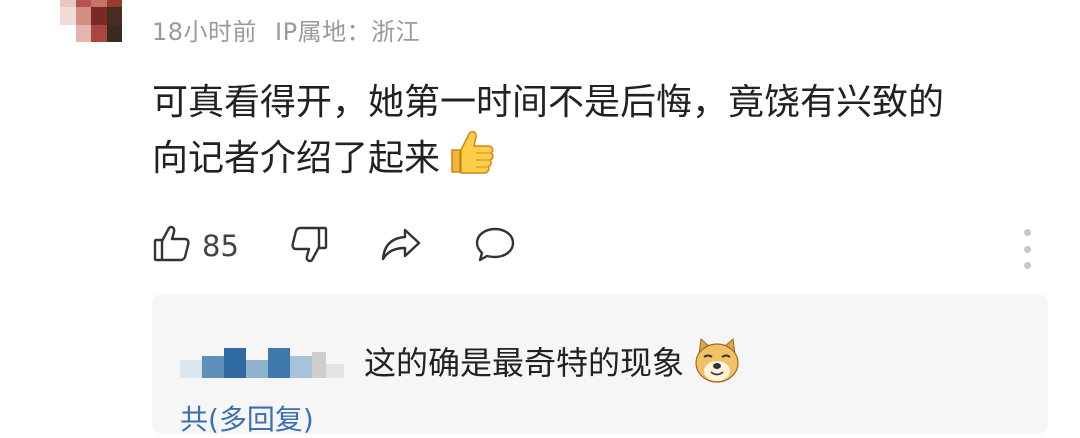 The image size is (1080, 438). What do you see at coordinates (220, 246) in the screenshot?
I see `like-count: 85` at bounding box center [220, 246].